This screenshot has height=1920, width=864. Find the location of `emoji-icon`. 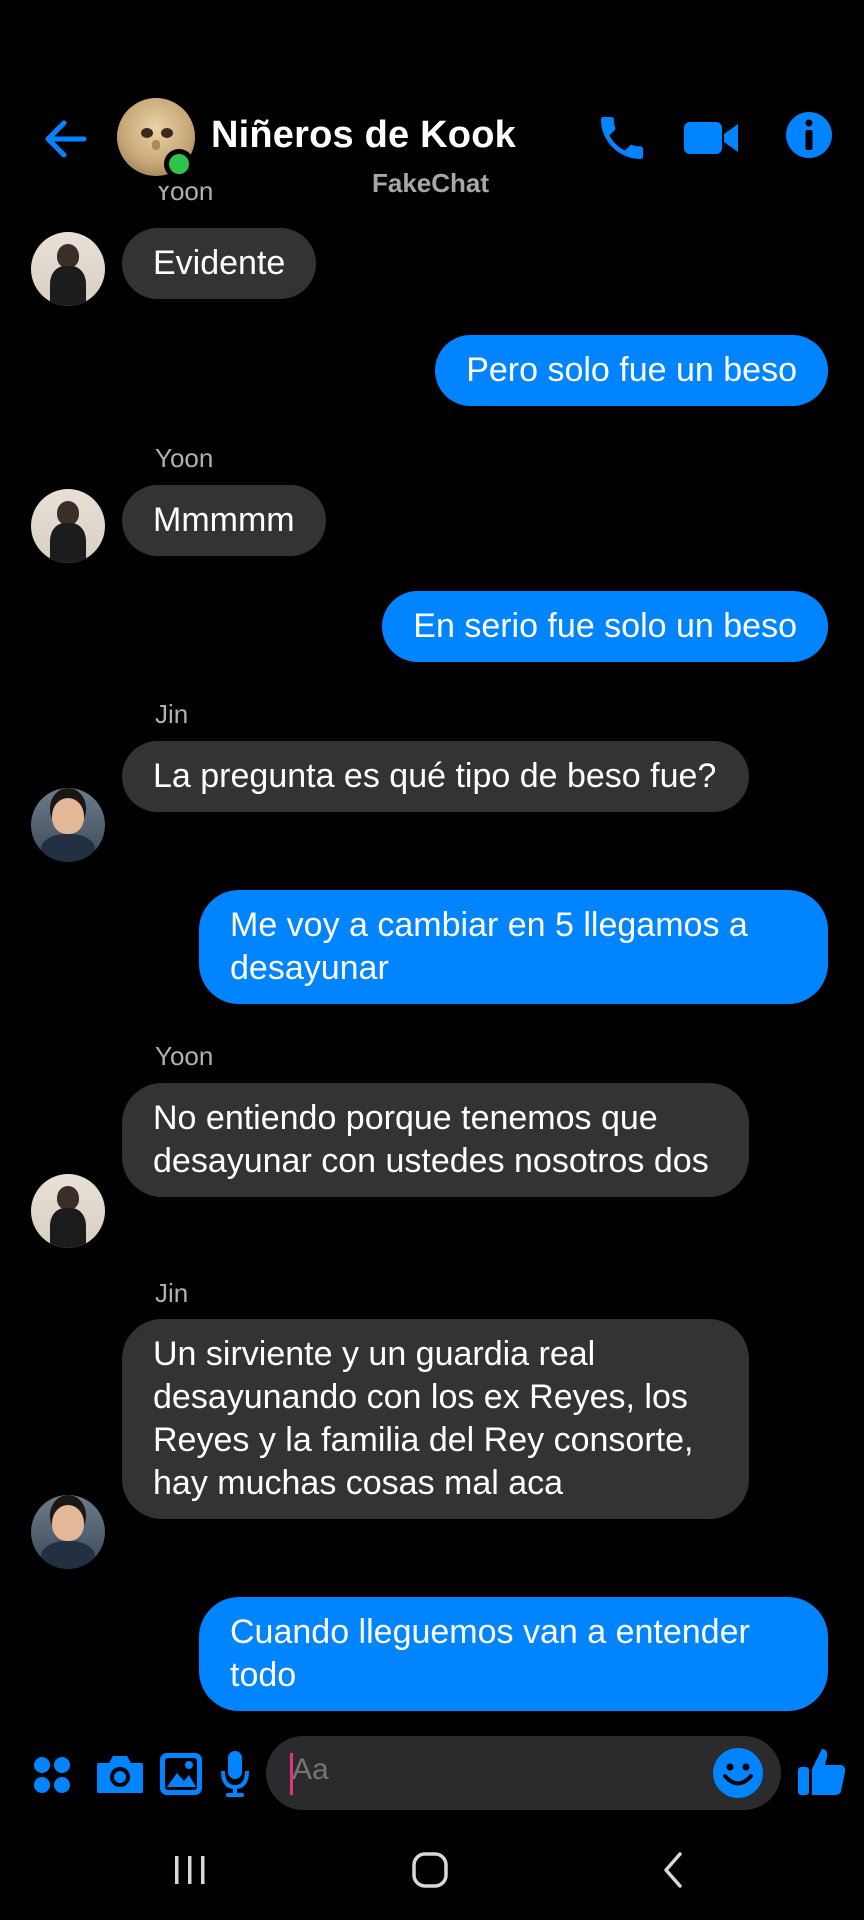

emoji-icon is located at coordinates (738, 1775).